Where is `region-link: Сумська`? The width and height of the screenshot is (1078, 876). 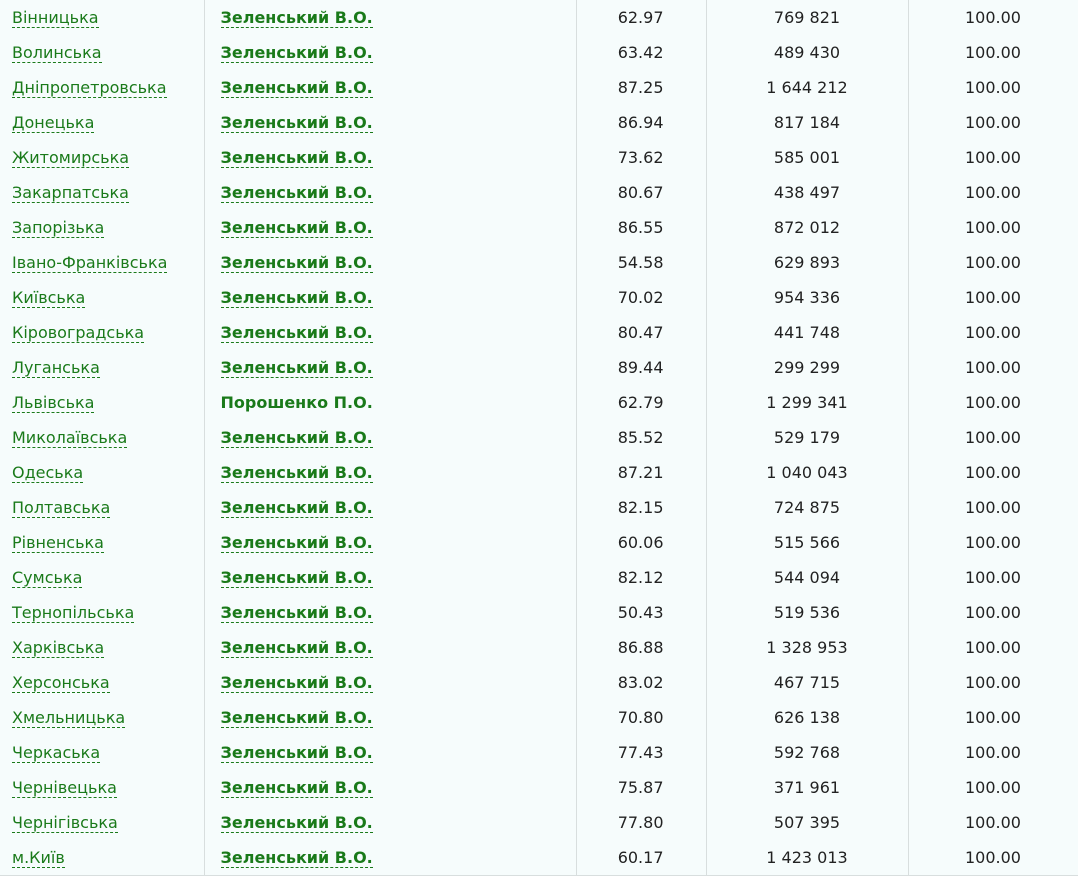 region-link: Сумська is located at coordinates (47, 578).